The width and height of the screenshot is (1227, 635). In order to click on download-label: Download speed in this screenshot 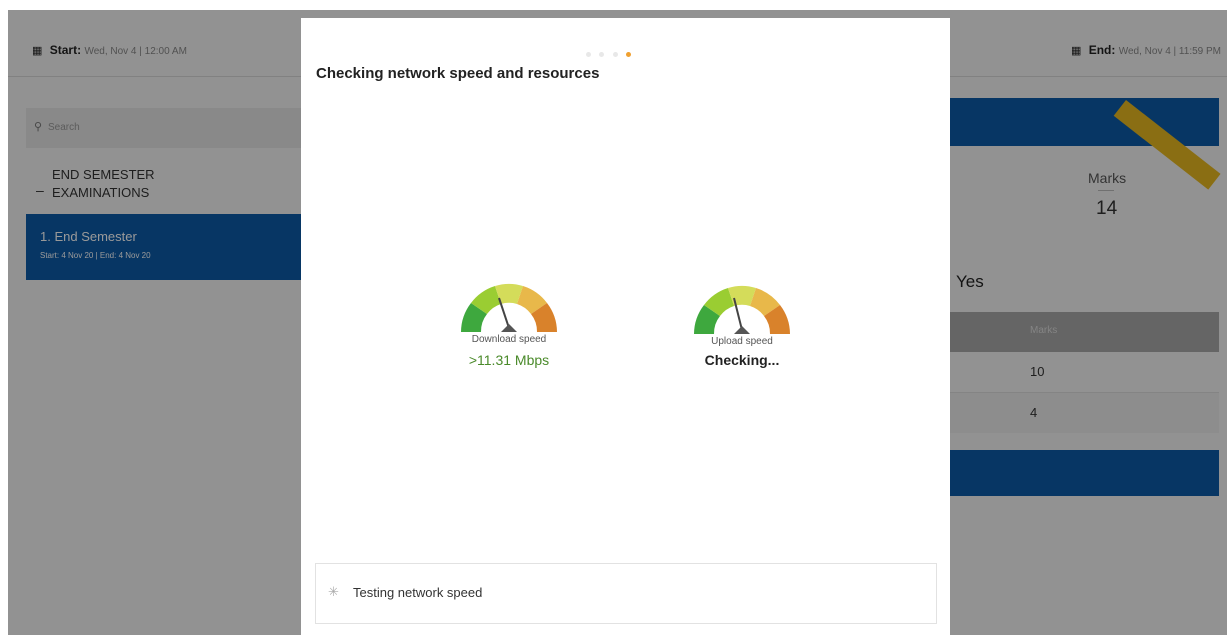, I will do `click(509, 339)`.